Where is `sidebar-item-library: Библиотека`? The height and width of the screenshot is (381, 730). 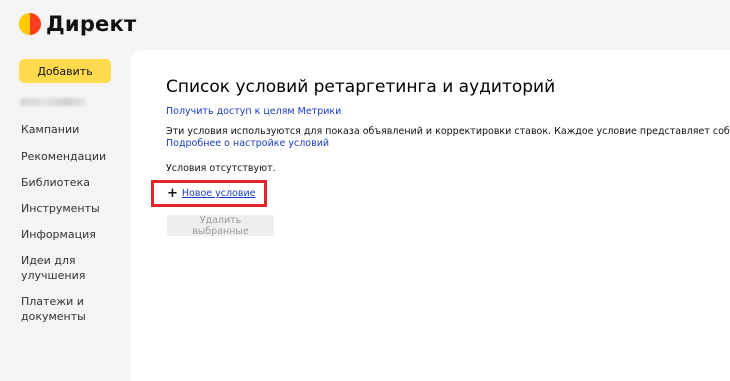 sidebar-item-library: Библиотека is located at coordinates (71, 182).